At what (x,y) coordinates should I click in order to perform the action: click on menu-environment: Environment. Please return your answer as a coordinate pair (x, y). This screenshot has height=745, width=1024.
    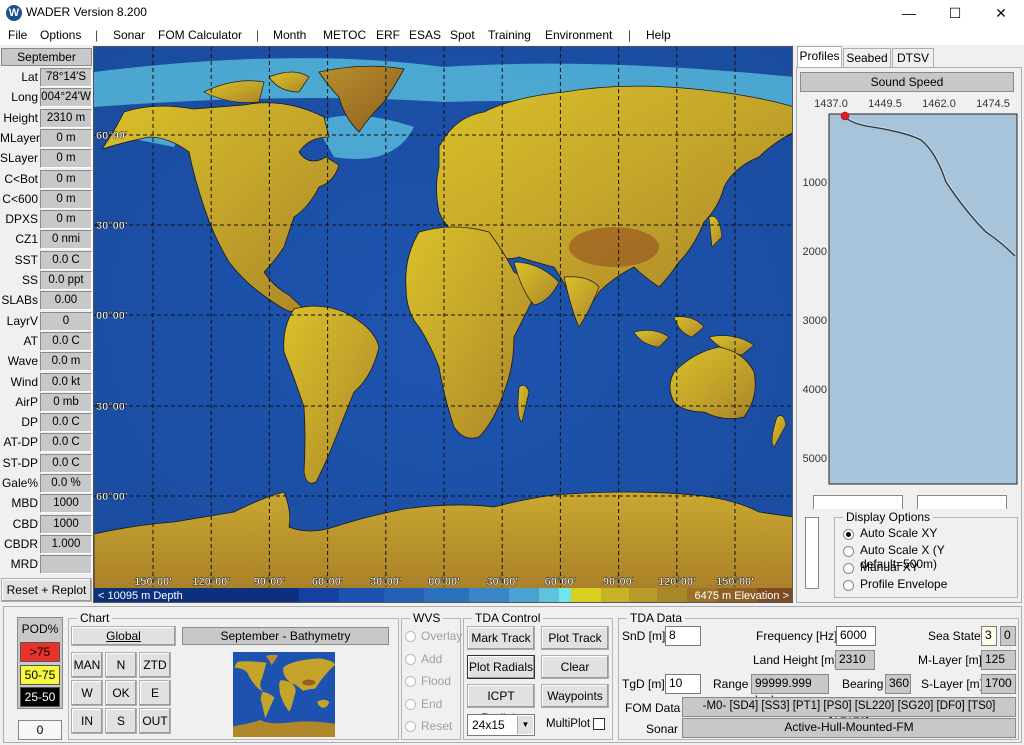
    Looking at the image, I should click on (578, 35).